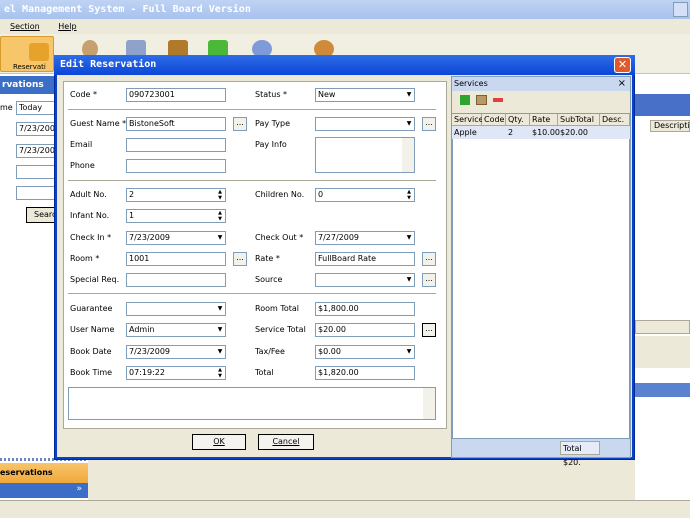  Describe the element at coordinates (176, 166) in the screenshot. I see `phone-field` at that location.